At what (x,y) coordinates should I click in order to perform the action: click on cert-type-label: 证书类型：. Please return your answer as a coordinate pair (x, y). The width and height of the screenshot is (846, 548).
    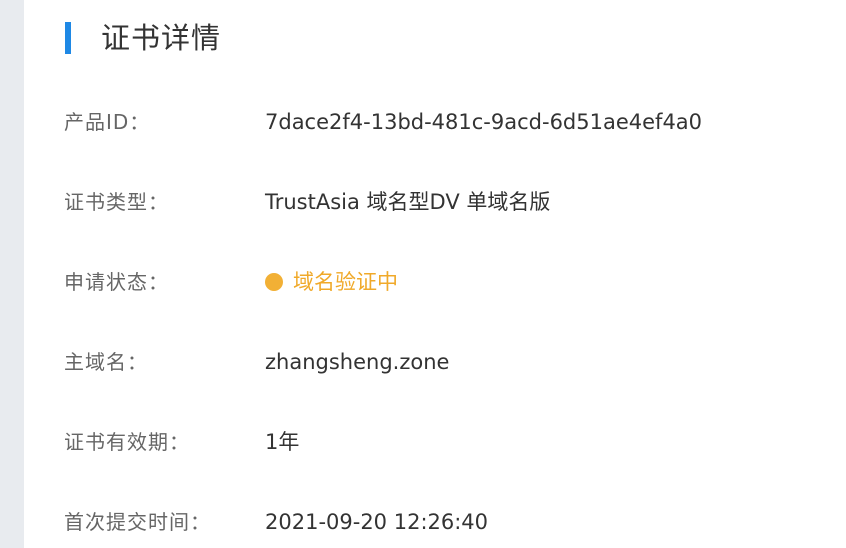
    Looking at the image, I should click on (116, 202).